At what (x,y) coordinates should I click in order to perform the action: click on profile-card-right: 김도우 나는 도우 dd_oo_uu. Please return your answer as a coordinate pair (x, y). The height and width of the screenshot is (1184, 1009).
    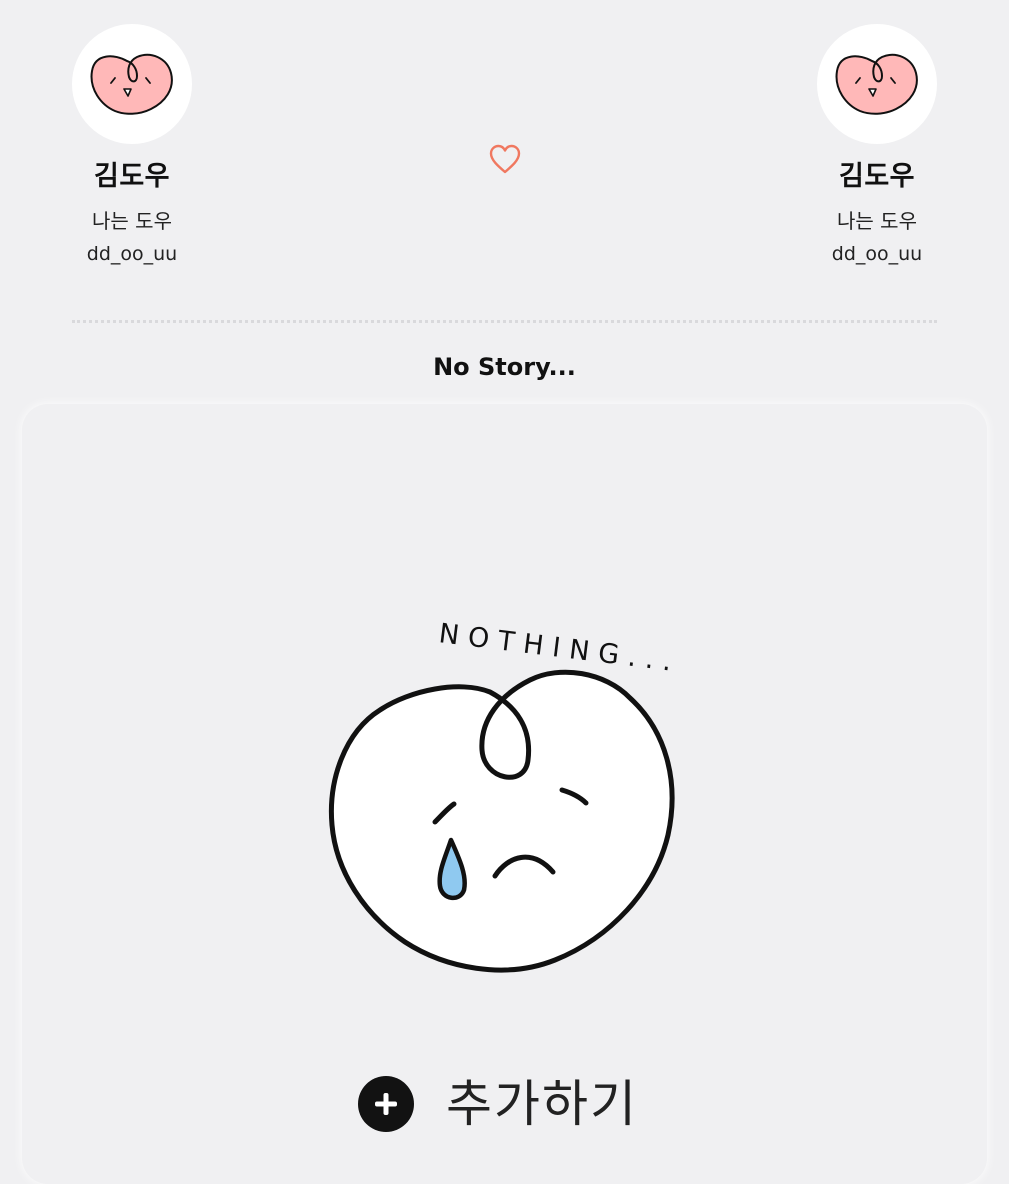
    Looking at the image, I should click on (877, 145).